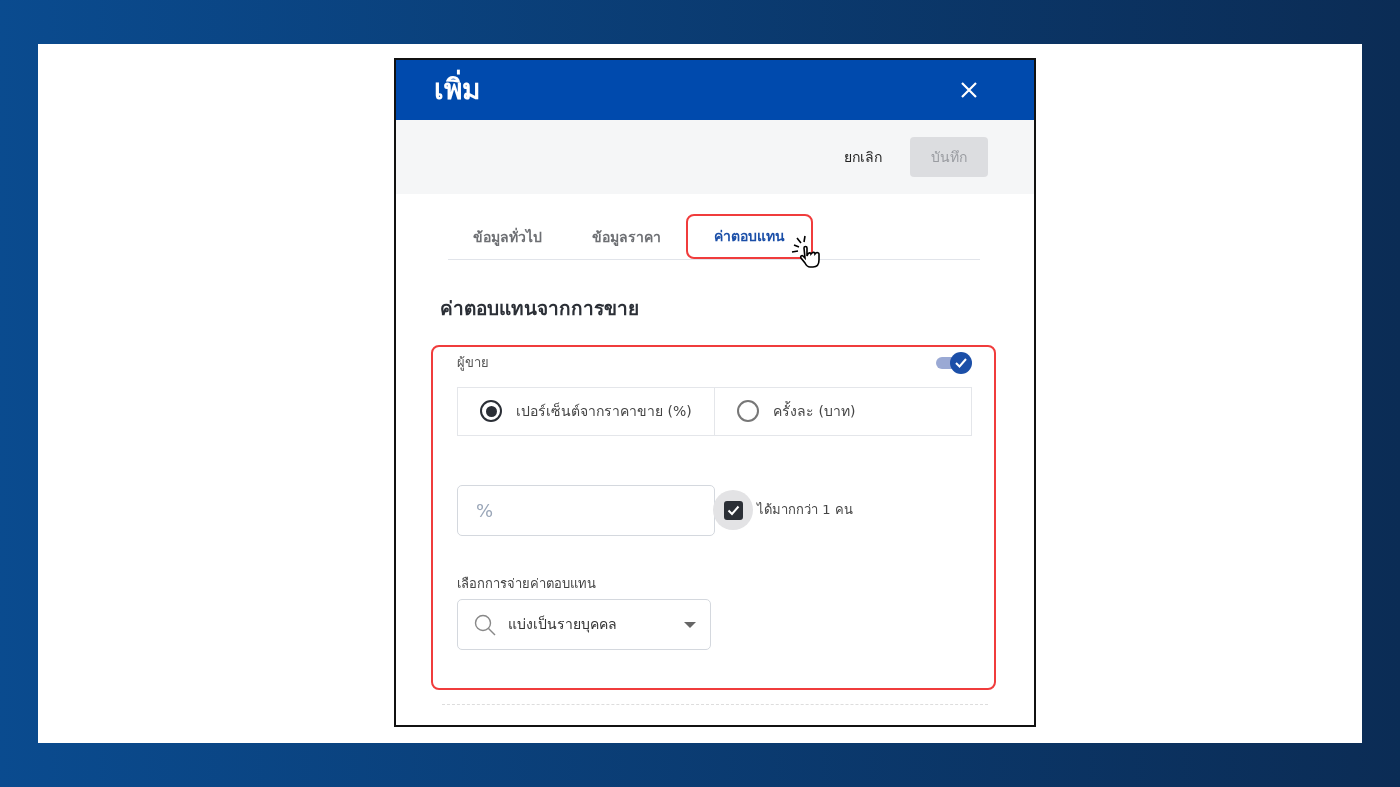 Image resolution: width=1400 pixels, height=787 pixels. I want to click on checkbox, so click(733, 510).